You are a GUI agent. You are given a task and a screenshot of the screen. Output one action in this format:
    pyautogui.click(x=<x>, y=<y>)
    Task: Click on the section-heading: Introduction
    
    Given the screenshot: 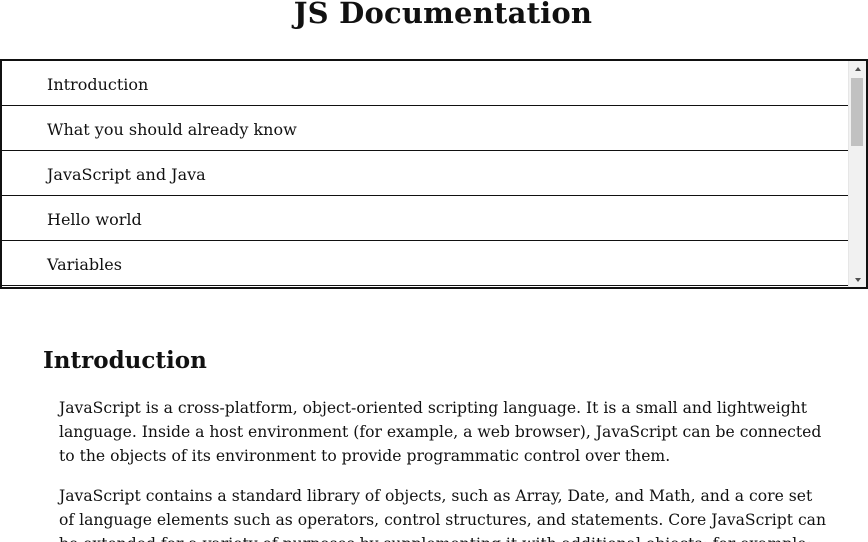 What is the action you would take?
    pyautogui.click(x=125, y=361)
    